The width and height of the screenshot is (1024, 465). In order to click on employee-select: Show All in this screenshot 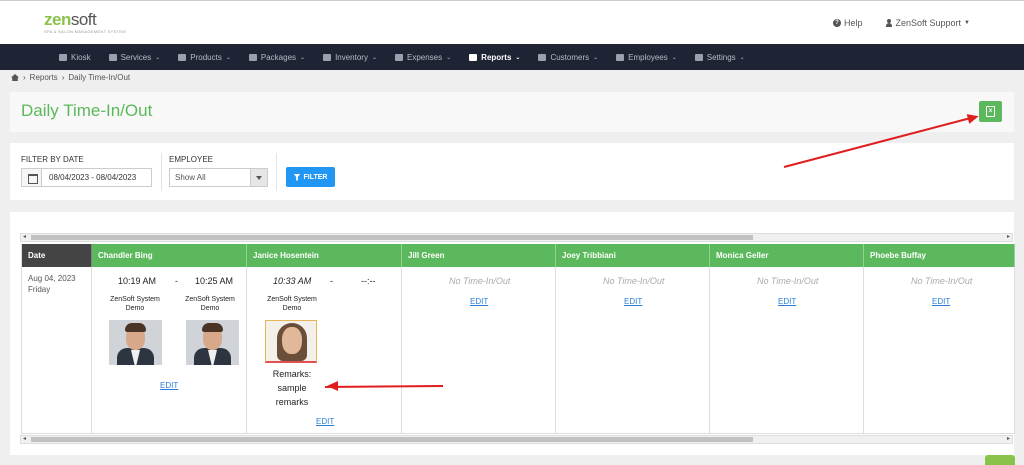, I will do `click(218, 177)`.